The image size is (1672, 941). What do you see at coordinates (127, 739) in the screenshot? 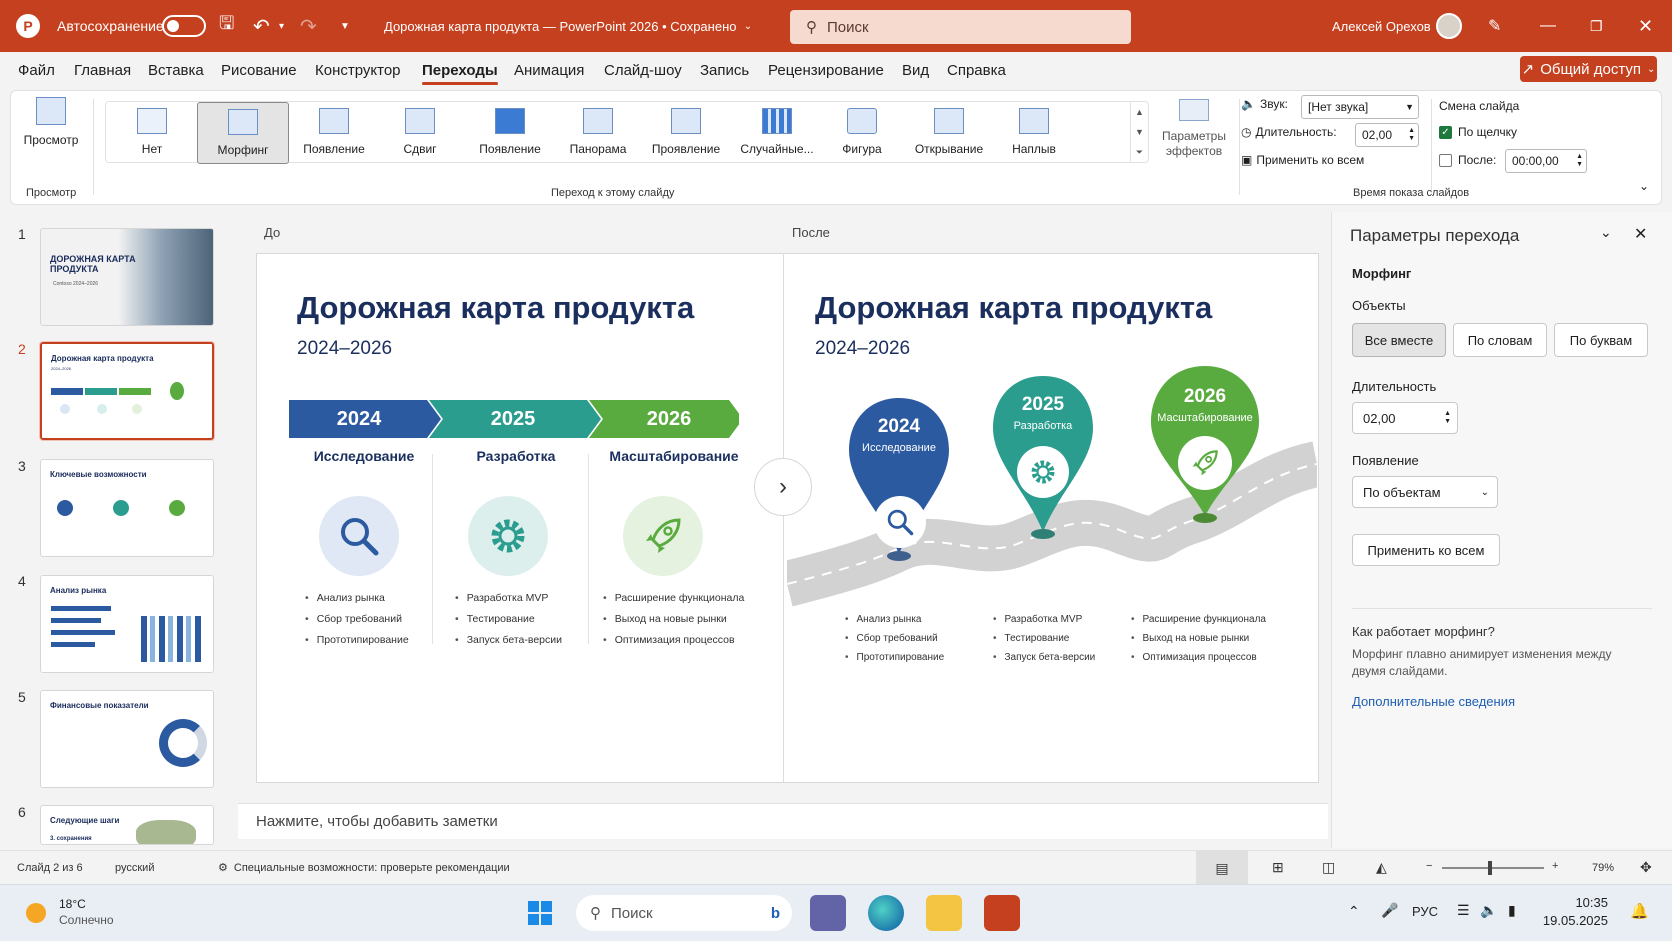
I see `slide-thumbnail-5: Финансовые показатели` at bounding box center [127, 739].